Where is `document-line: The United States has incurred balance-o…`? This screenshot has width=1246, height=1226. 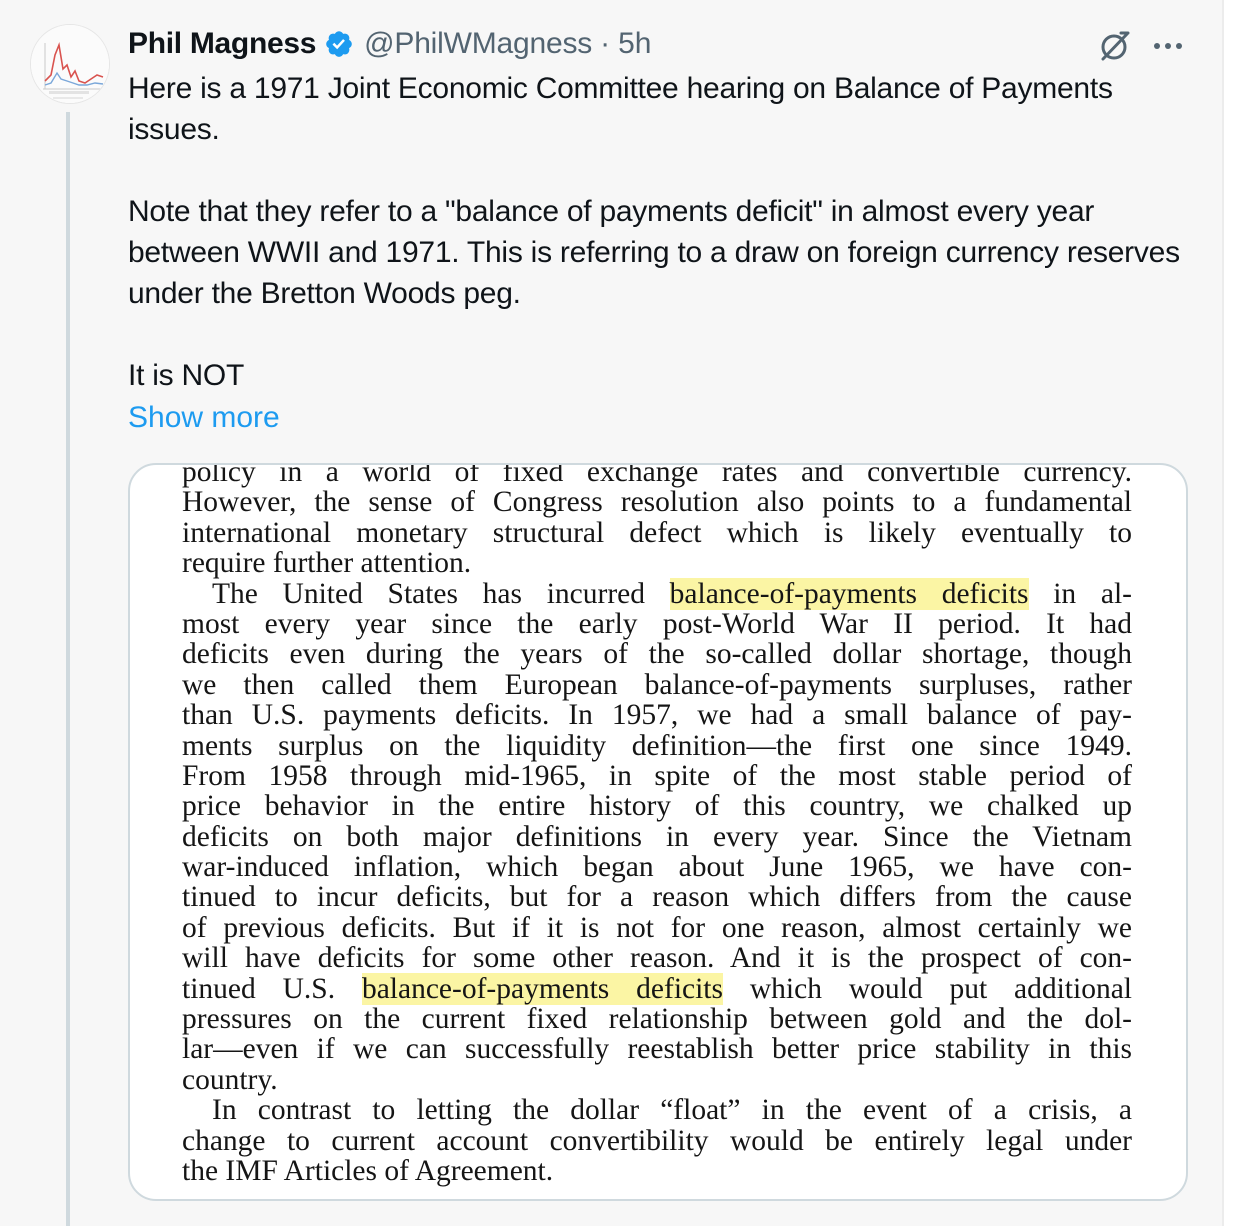
document-line: The United States has incurred balance-o… is located at coordinates (657, 593).